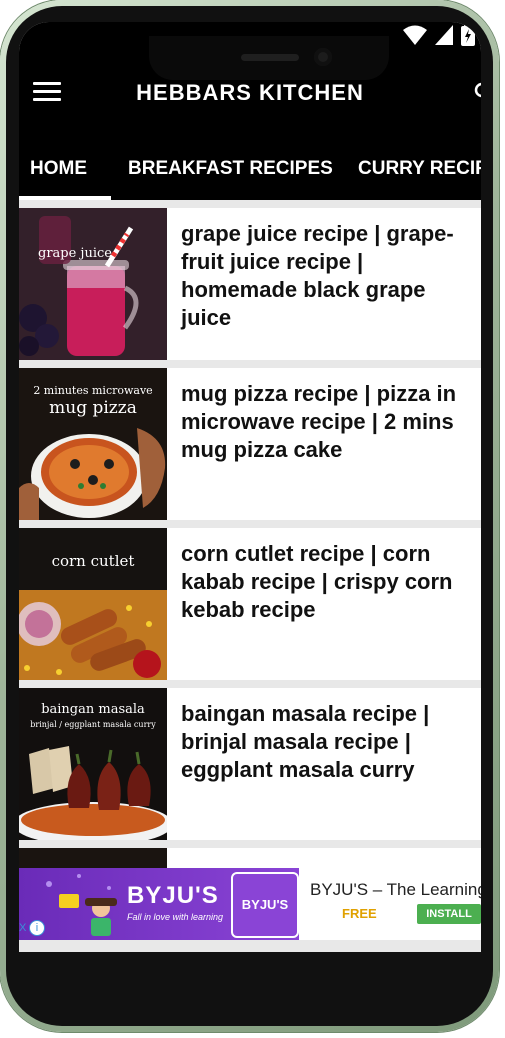  Describe the element at coordinates (93, 604) in the screenshot. I see `recipe-thumbnail: corn cutlet` at that location.